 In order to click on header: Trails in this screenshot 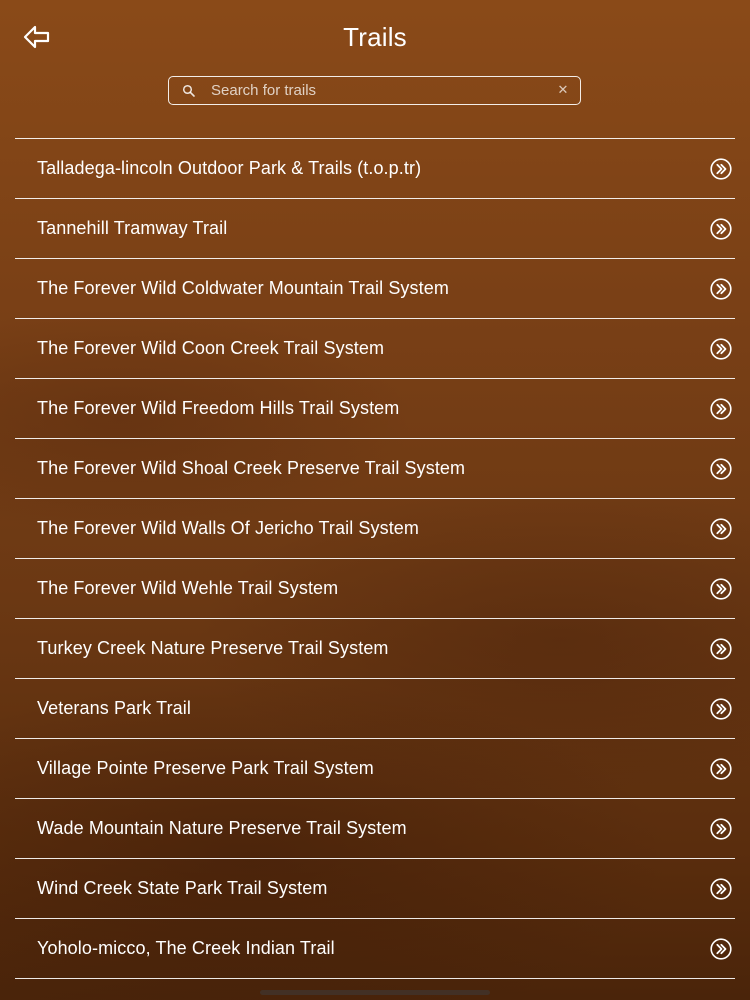, I will do `click(375, 35)`.